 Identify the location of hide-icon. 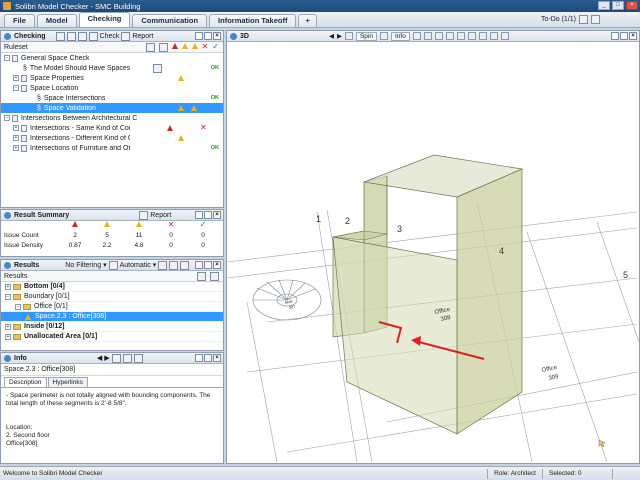
(416, 36).